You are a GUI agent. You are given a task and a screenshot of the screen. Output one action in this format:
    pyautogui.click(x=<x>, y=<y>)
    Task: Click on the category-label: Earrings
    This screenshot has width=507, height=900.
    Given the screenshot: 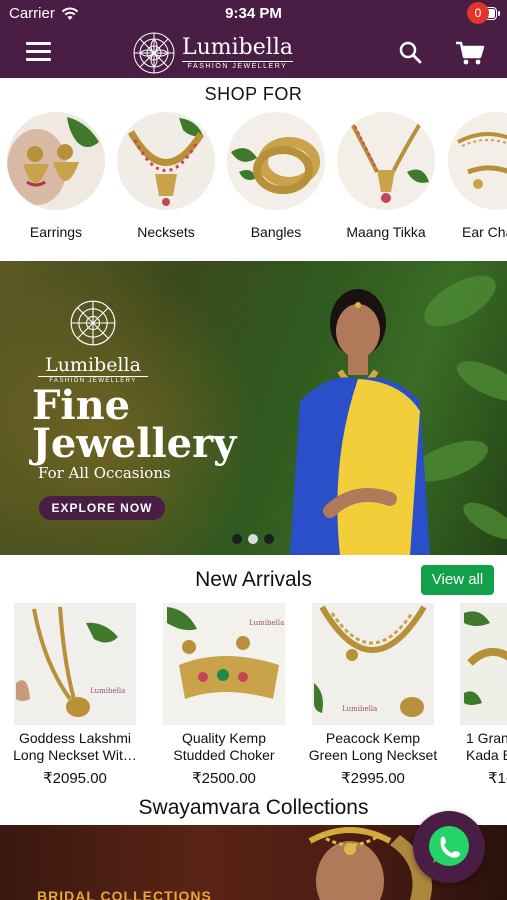 What is the action you would take?
    pyautogui.click(x=56, y=232)
    